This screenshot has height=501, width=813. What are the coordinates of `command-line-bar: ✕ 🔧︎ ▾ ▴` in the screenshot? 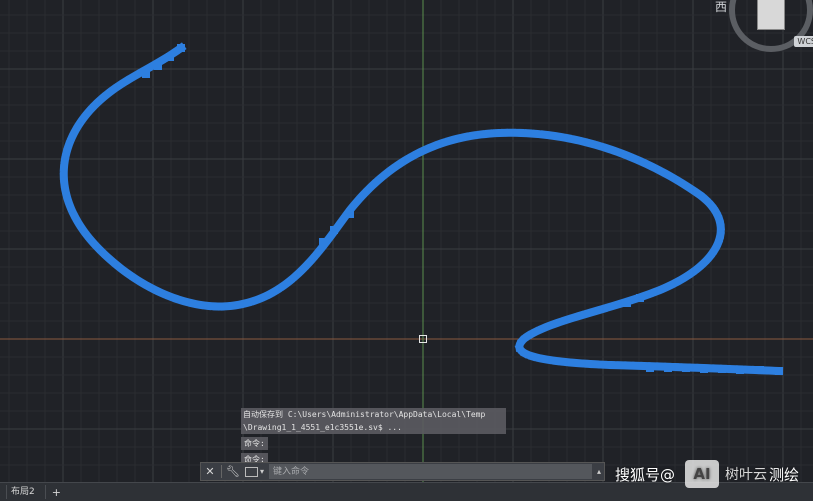 It's located at (402, 471).